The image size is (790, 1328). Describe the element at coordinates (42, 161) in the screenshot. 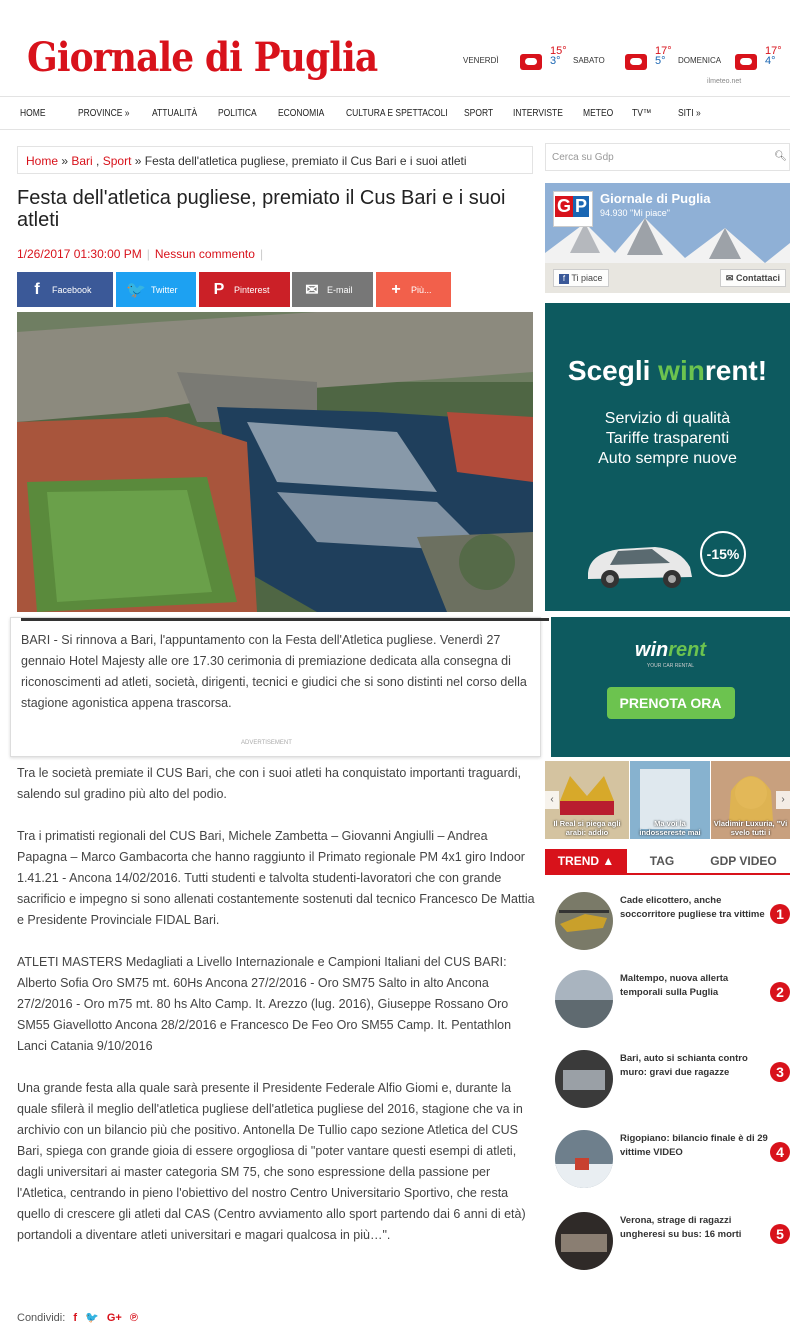

I see `breadcrumb-home: Home` at that location.